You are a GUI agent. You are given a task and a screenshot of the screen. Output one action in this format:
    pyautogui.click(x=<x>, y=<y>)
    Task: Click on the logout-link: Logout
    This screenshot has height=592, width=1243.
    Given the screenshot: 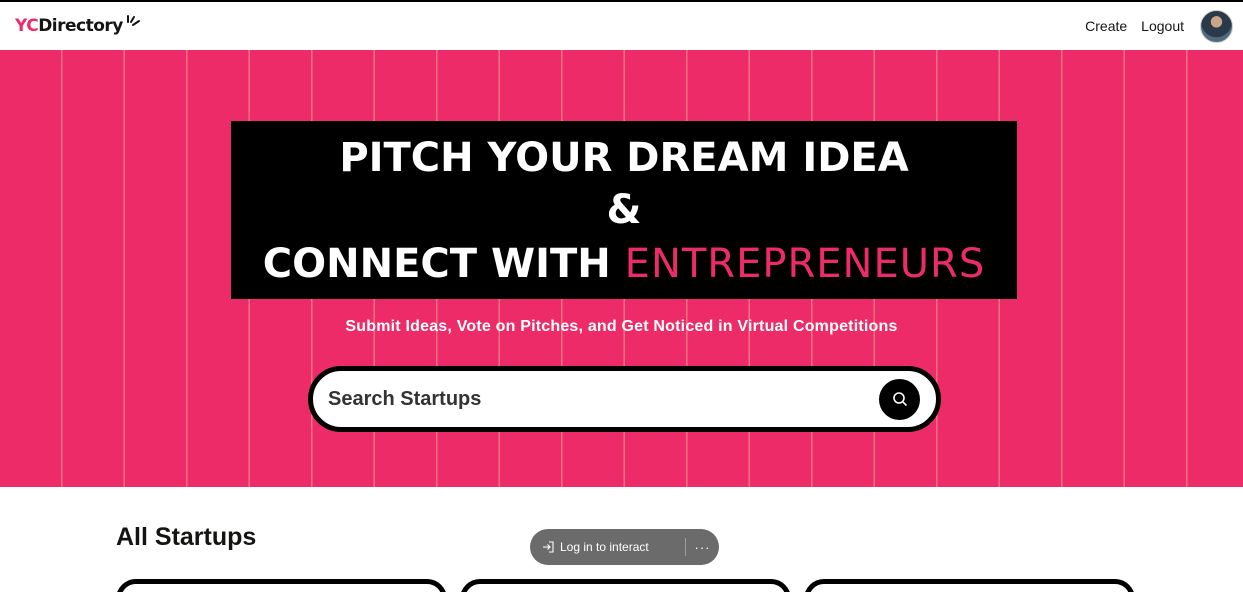 What is the action you would take?
    pyautogui.click(x=1162, y=26)
    